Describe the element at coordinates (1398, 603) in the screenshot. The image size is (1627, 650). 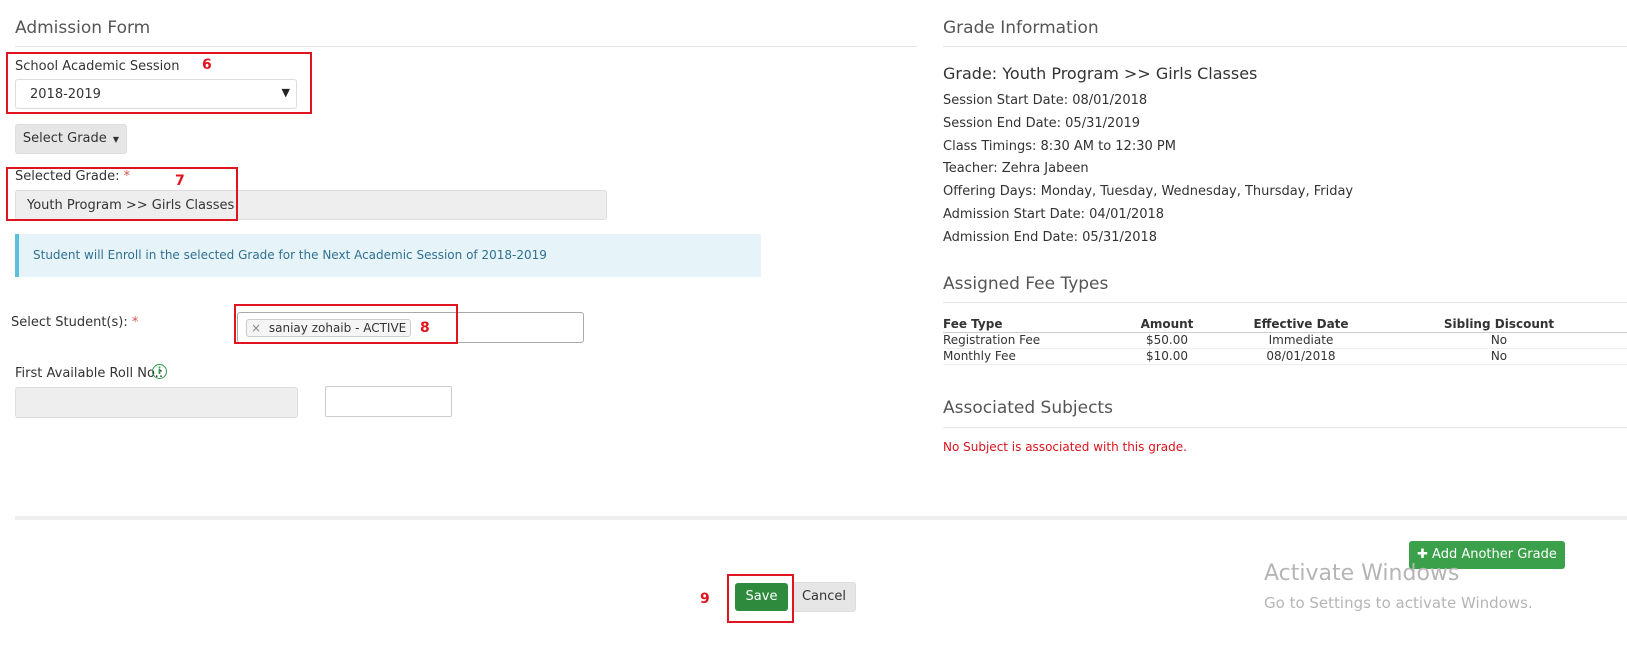
I see `activate-windows-subtitle: Go to Settings to activate Windows.` at that location.